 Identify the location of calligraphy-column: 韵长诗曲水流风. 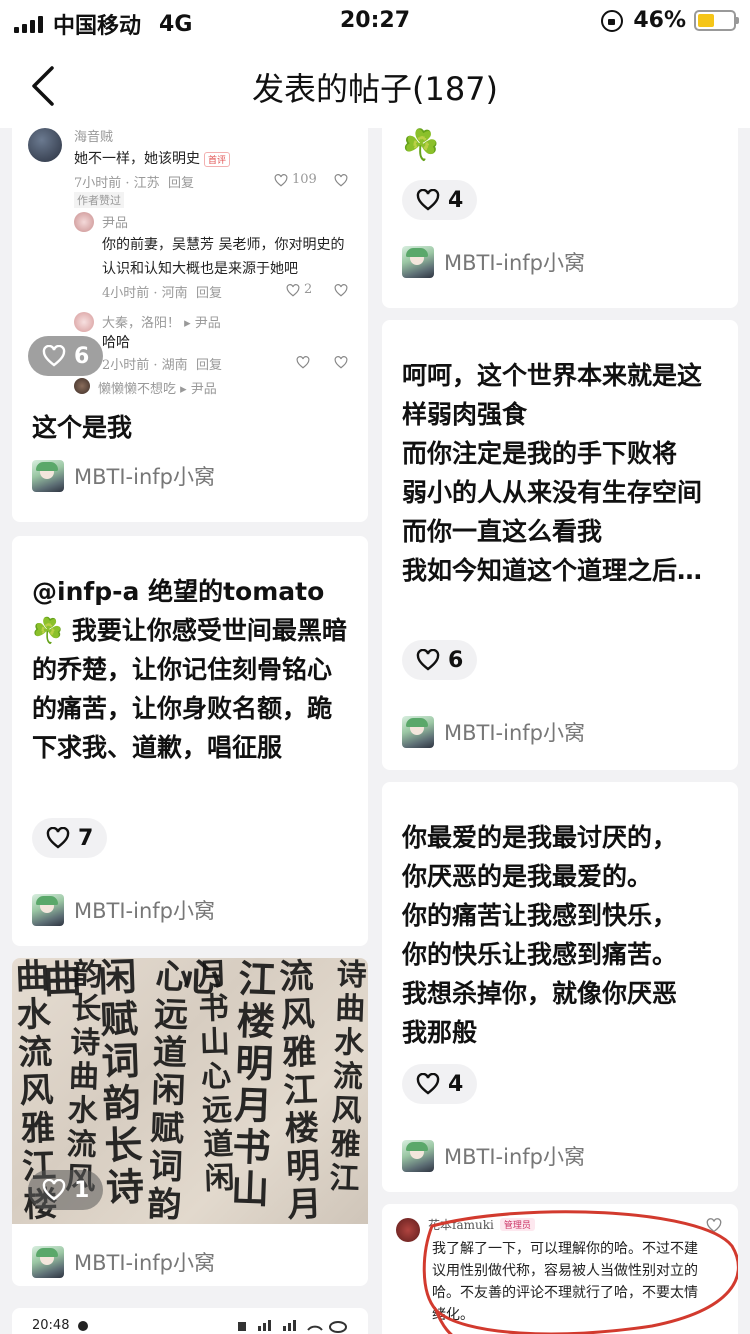
(80, 1077).